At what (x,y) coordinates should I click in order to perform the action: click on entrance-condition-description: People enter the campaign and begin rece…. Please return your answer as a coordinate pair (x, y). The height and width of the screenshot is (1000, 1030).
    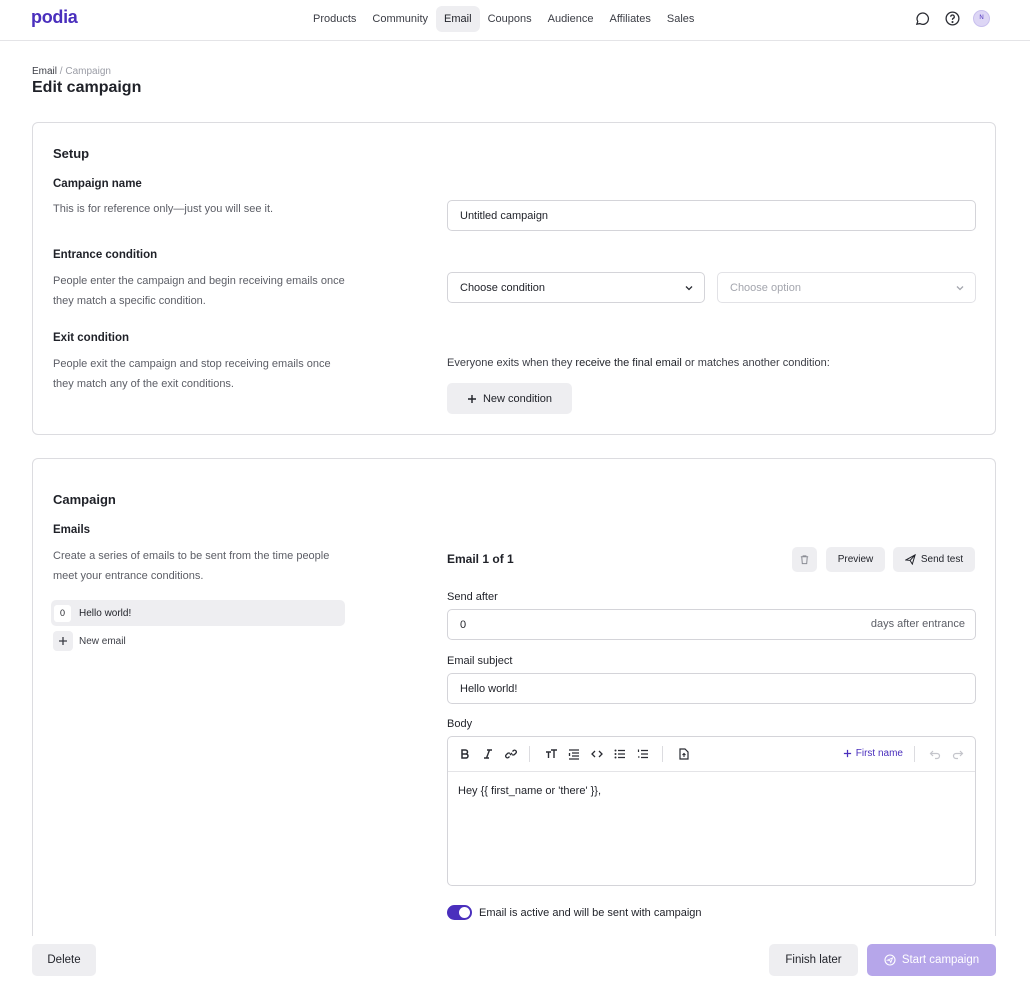
    Looking at the image, I should click on (199, 291).